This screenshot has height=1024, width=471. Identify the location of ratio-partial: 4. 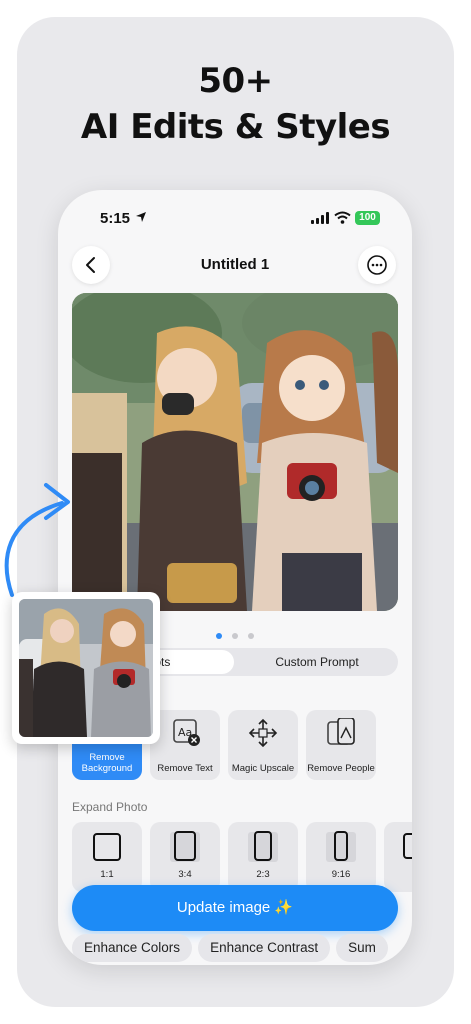
(398, 857).